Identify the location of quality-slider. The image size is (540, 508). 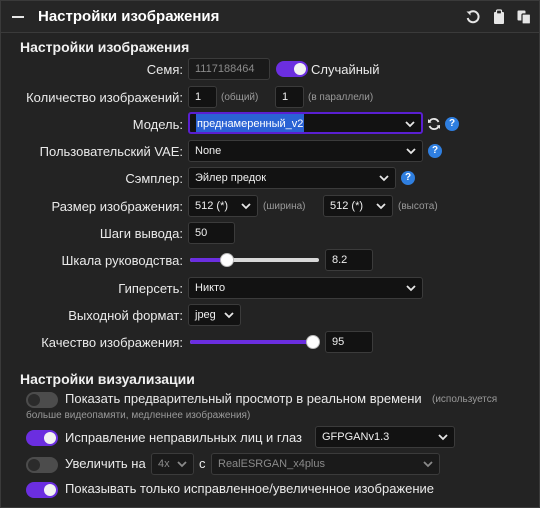
(255, 342).